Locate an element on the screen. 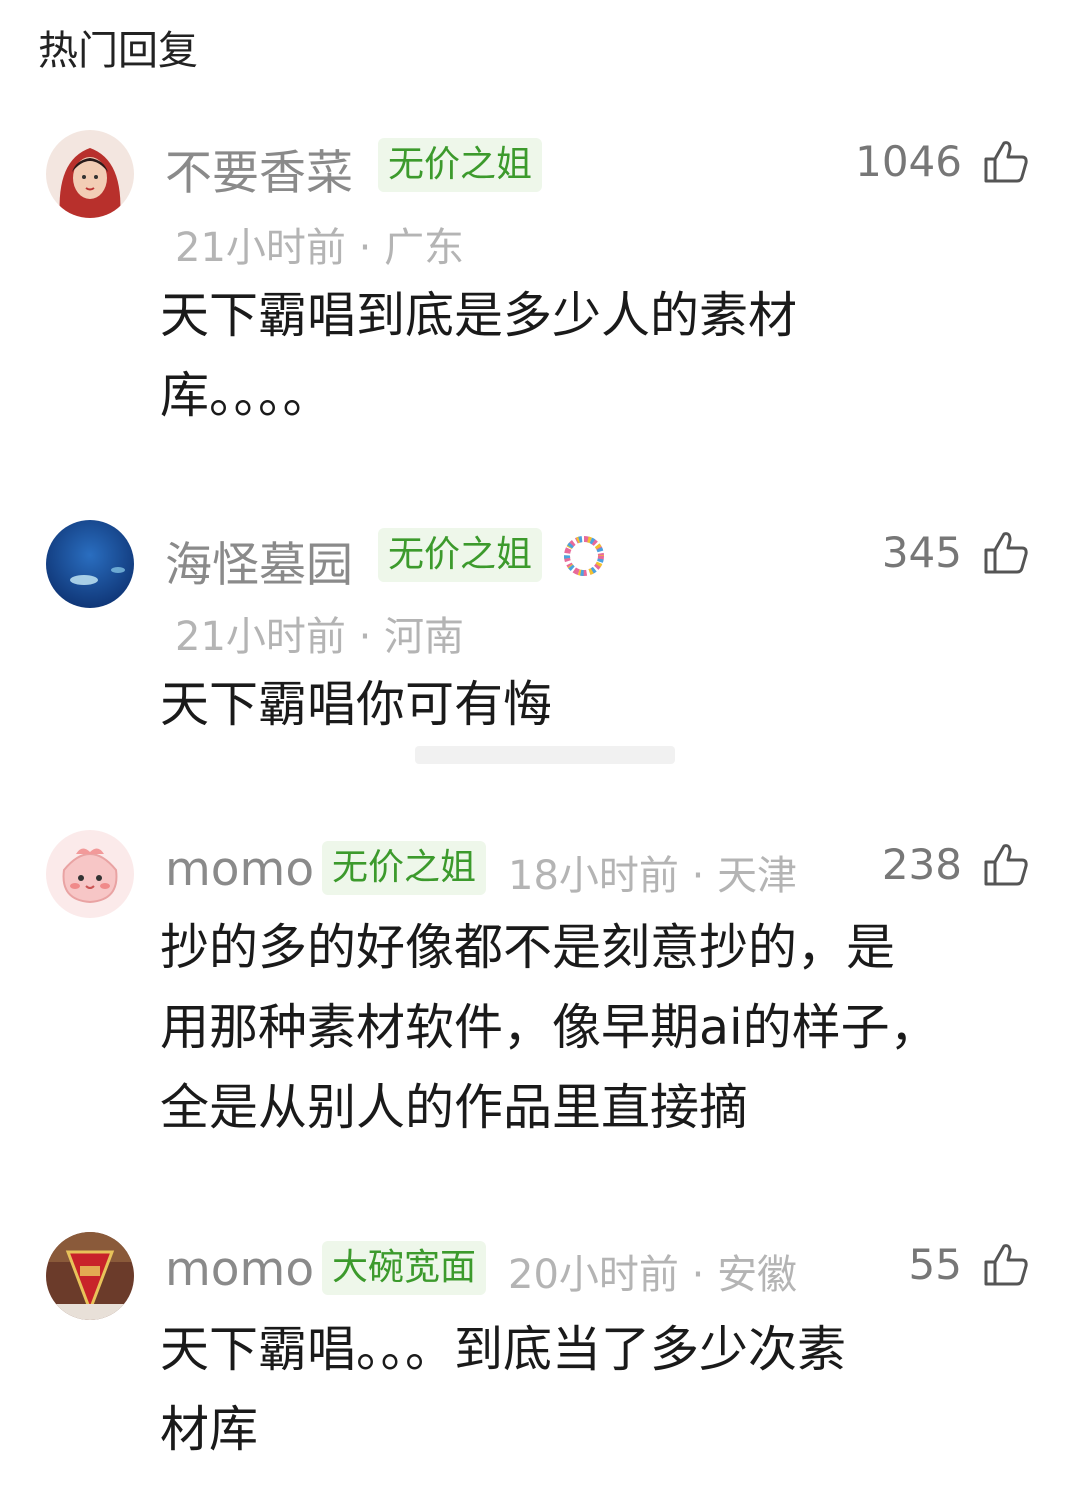 Image resolution: width=1080 pixels, height=1507 pixels. like-count: 238 is located at coordinates (921, 864).